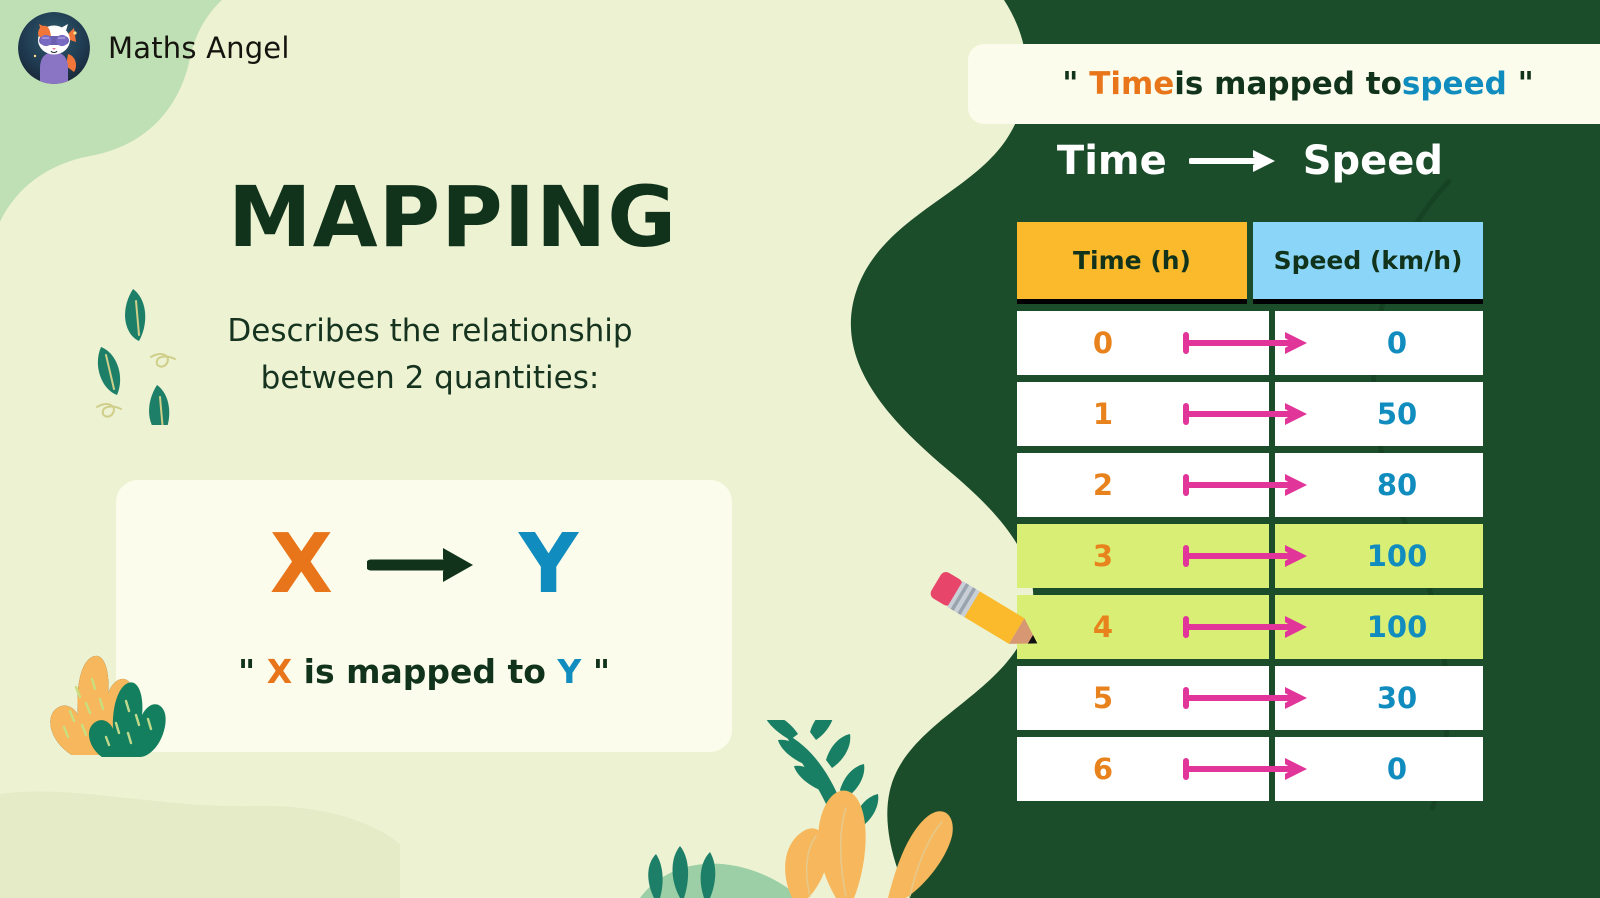  Describe the element at coordinates (430, 378) in the screenshot. I see `subtitle-line-2: between 2 quantities:` at that location.